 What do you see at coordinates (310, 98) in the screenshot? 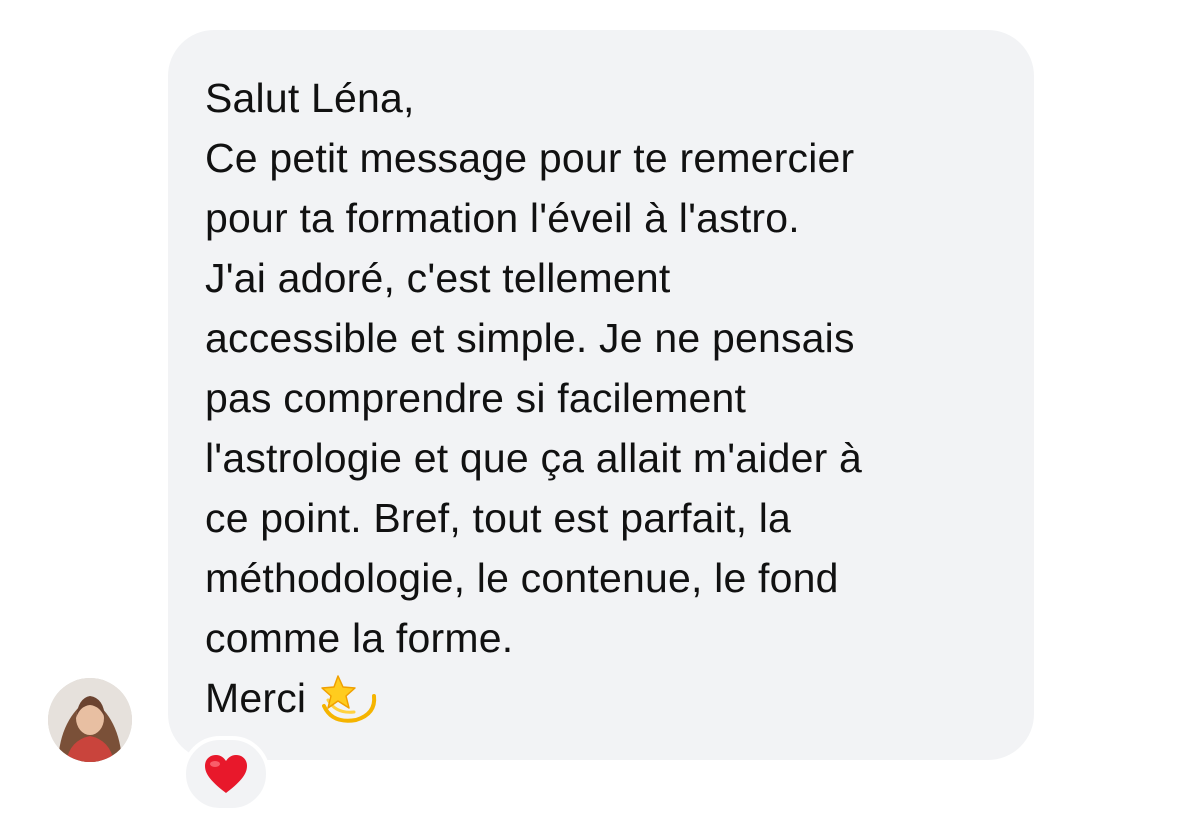
I see `message-line: Salut Léna,` at bounding box center [310, 98].